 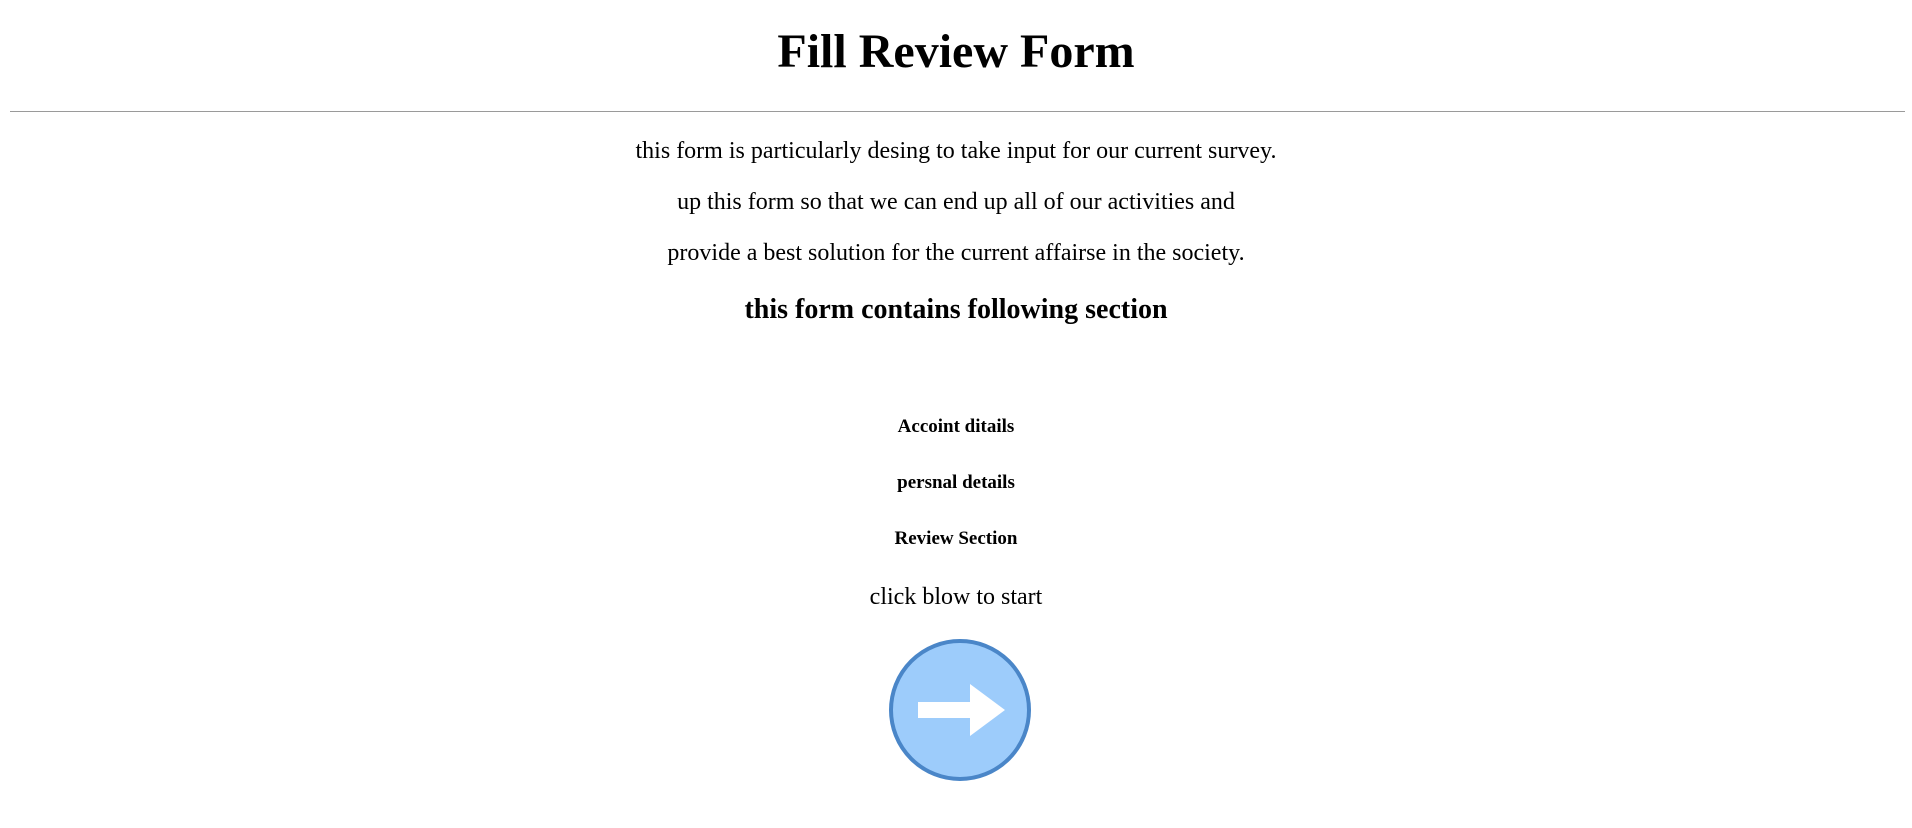 I want to click on sections-heading: this form contains following section, so click(x=956, y=309).